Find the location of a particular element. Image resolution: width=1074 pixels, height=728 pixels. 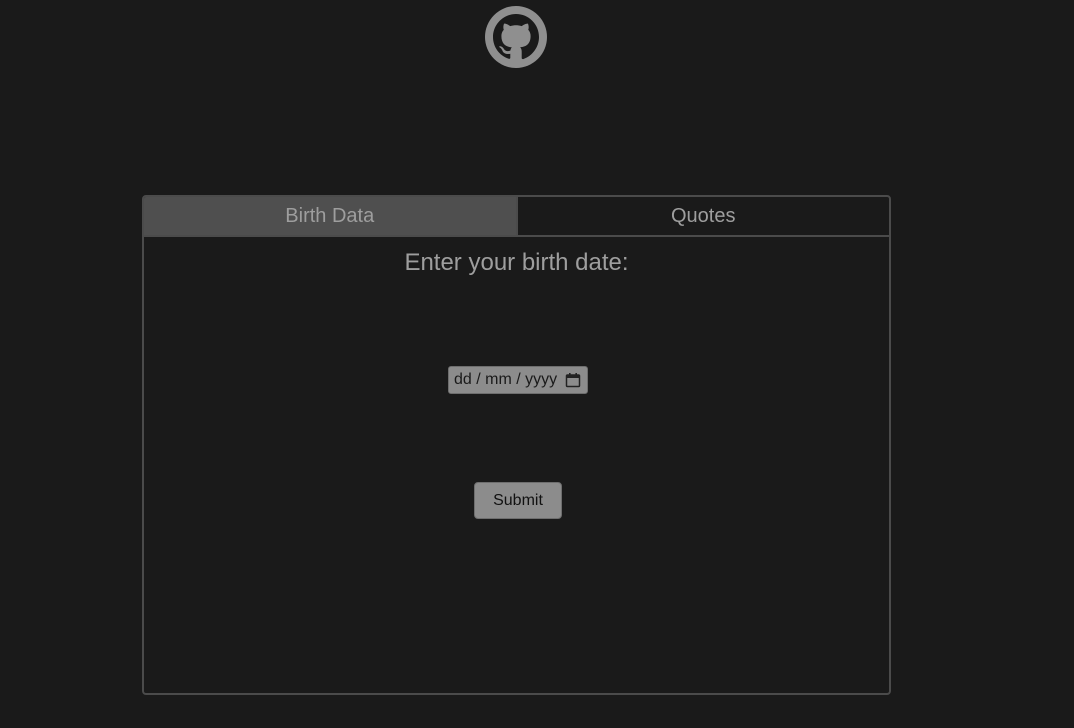

submit-button: Submit is located at coordinates (518, 500).